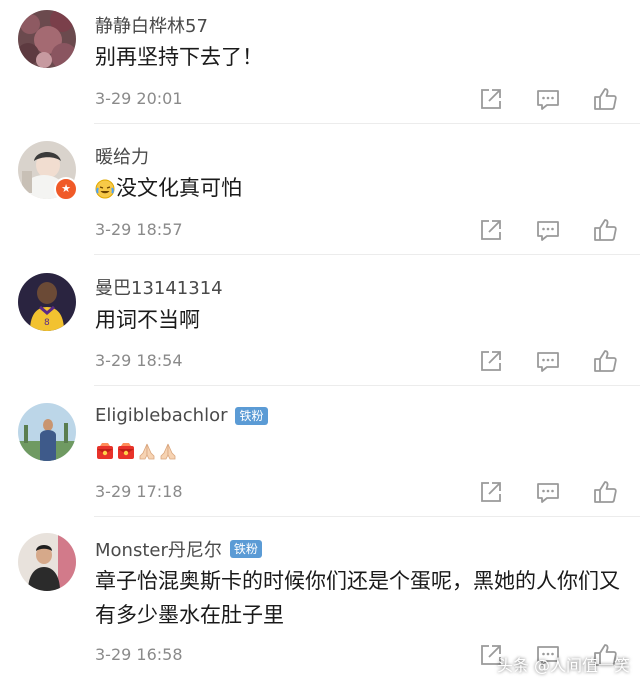 The height and width of the screenshot is (684, 640). I want to click on comment-emojis, so click(365, 450).